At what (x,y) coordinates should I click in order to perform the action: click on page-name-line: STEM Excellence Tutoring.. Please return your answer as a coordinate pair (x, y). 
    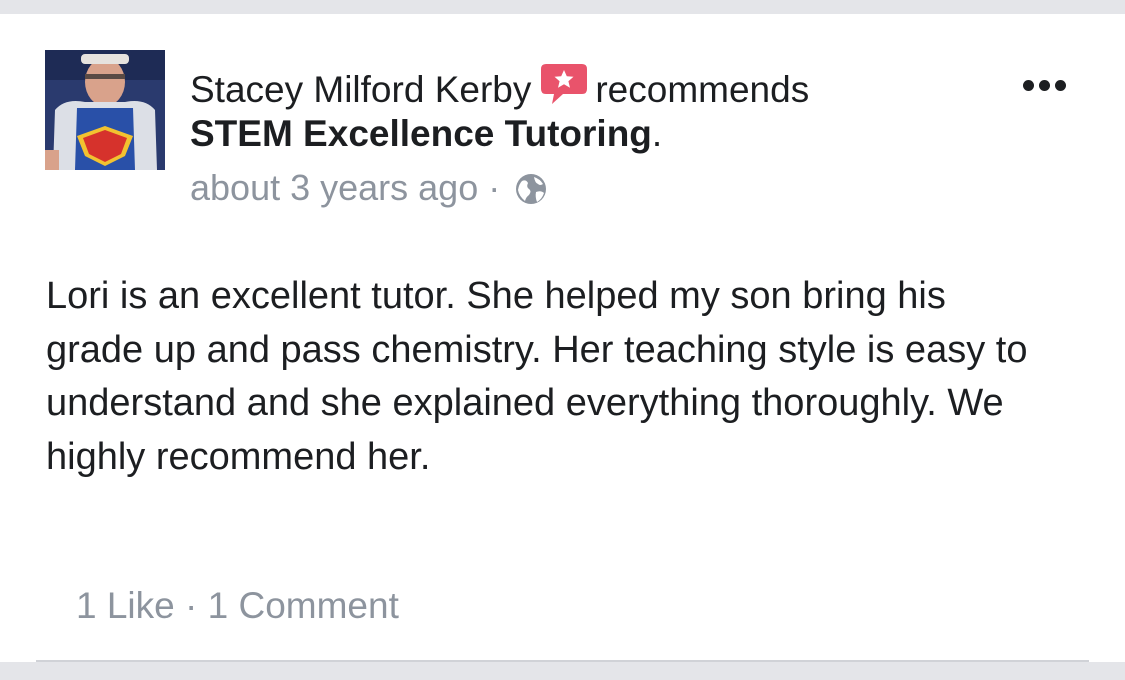
    Looking at the image, I should click on (426, 134).